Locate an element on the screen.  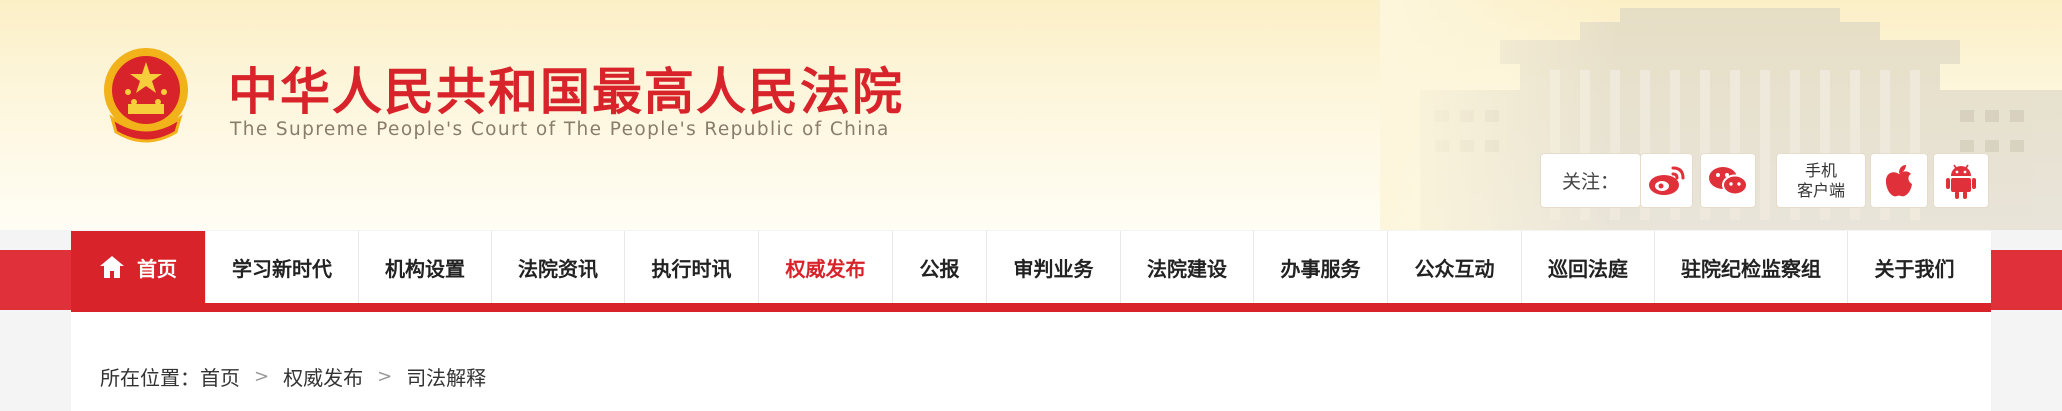
wechat-icon is located at coordinates (1728, 180).